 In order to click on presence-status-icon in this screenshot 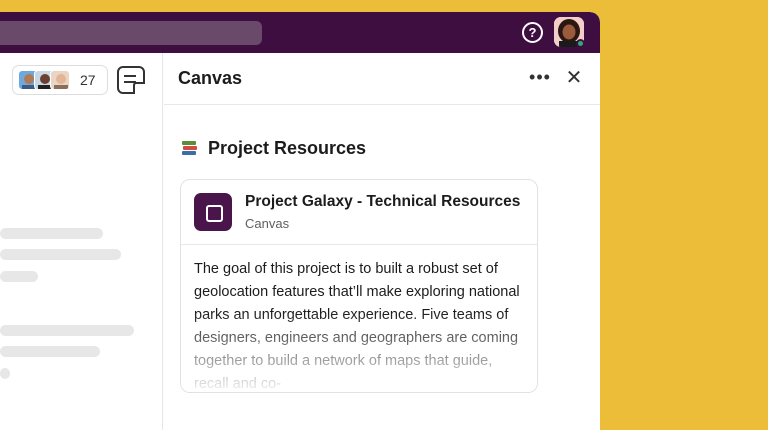, I will do `click(580, 43)`.